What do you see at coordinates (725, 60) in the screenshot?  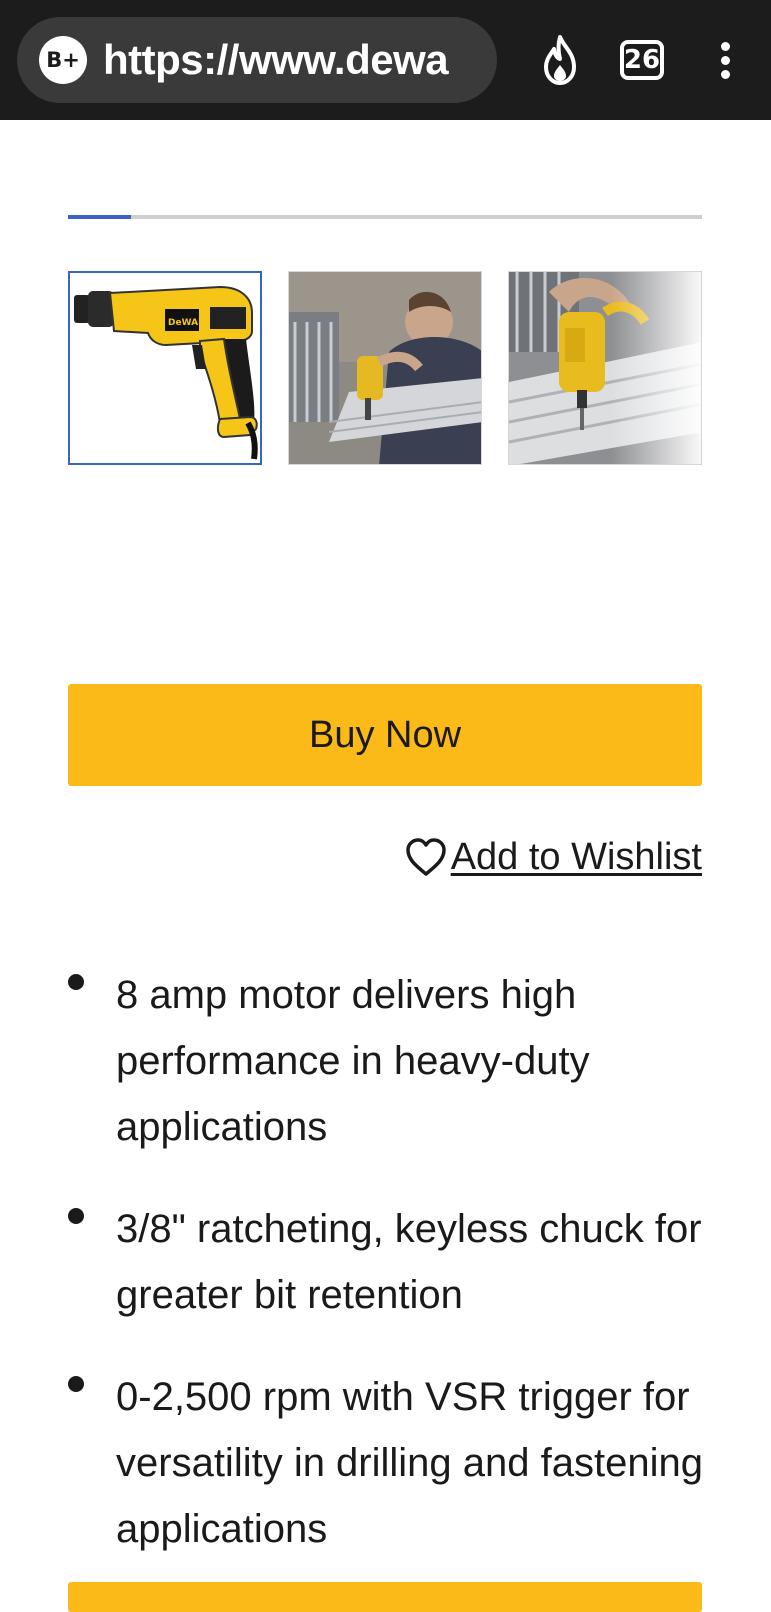 I see `more-menu-icon` at bounding box center [725, 60].